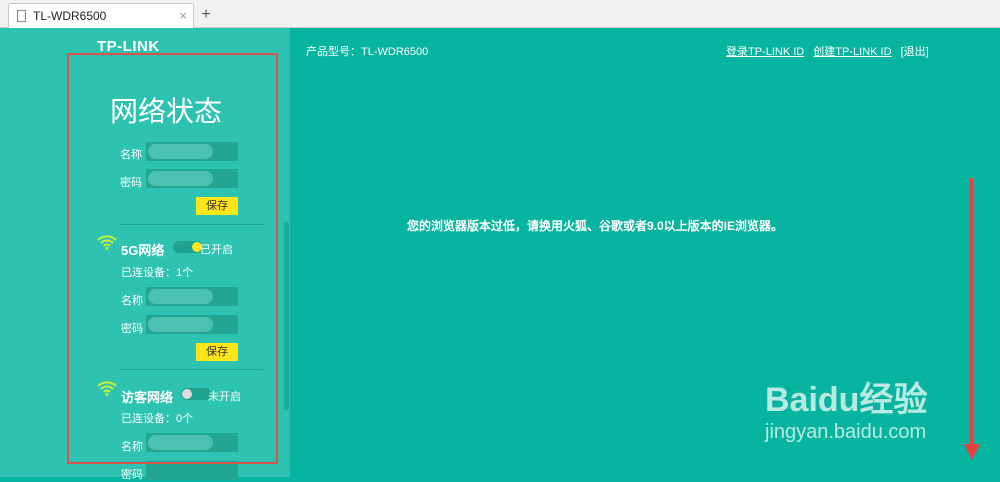 The image size is (1000, 482). I want to click on new-tab-button: +, so click(206, 15).